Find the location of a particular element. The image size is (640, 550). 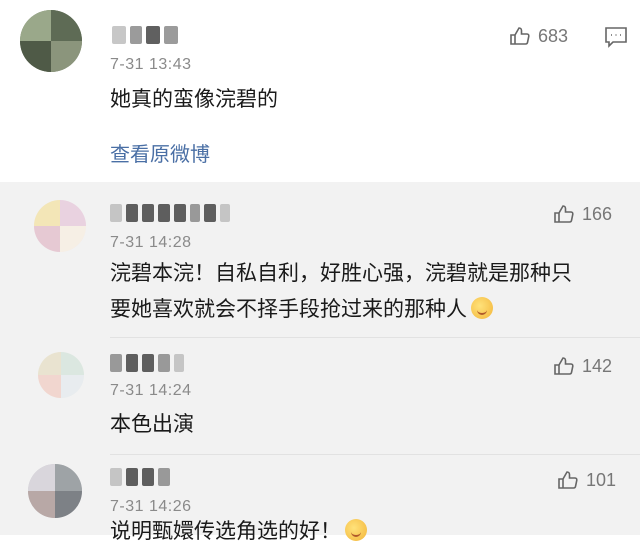

like-count: 101 is located at coordinates (601, 479).